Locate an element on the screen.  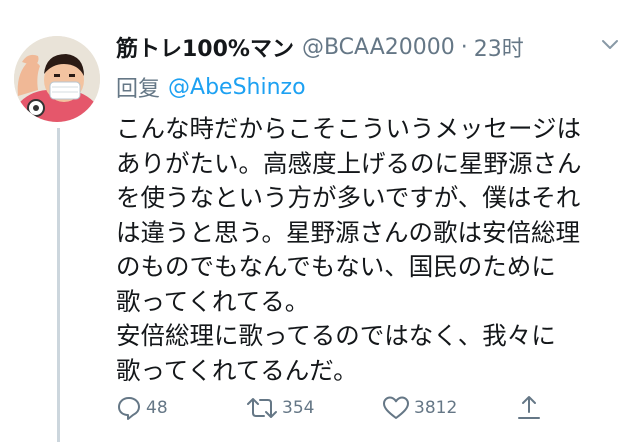
share-icon is located at coordinates (529, 407).